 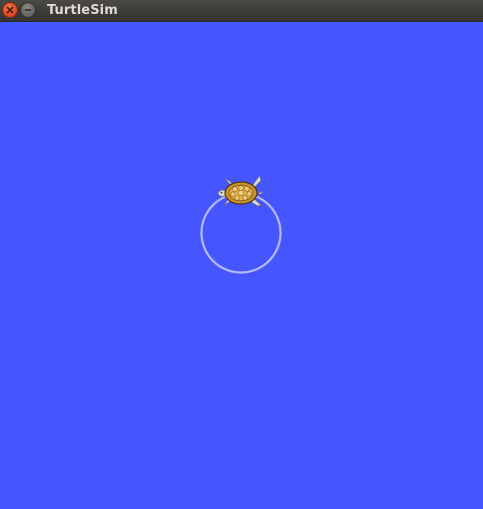 I want to click on window-titlebar: TurtleSim, so click(x=241, y=11).